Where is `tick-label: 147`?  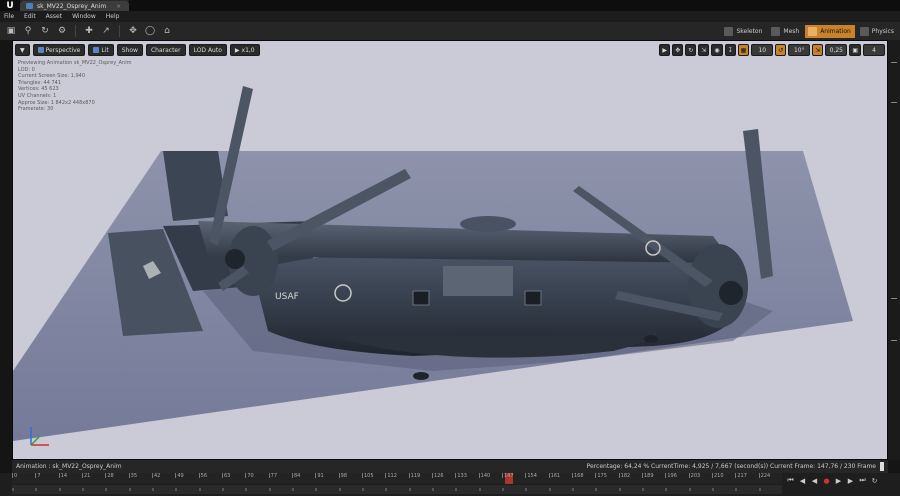 tick-label: 147 is located at coordinates (509, 476).